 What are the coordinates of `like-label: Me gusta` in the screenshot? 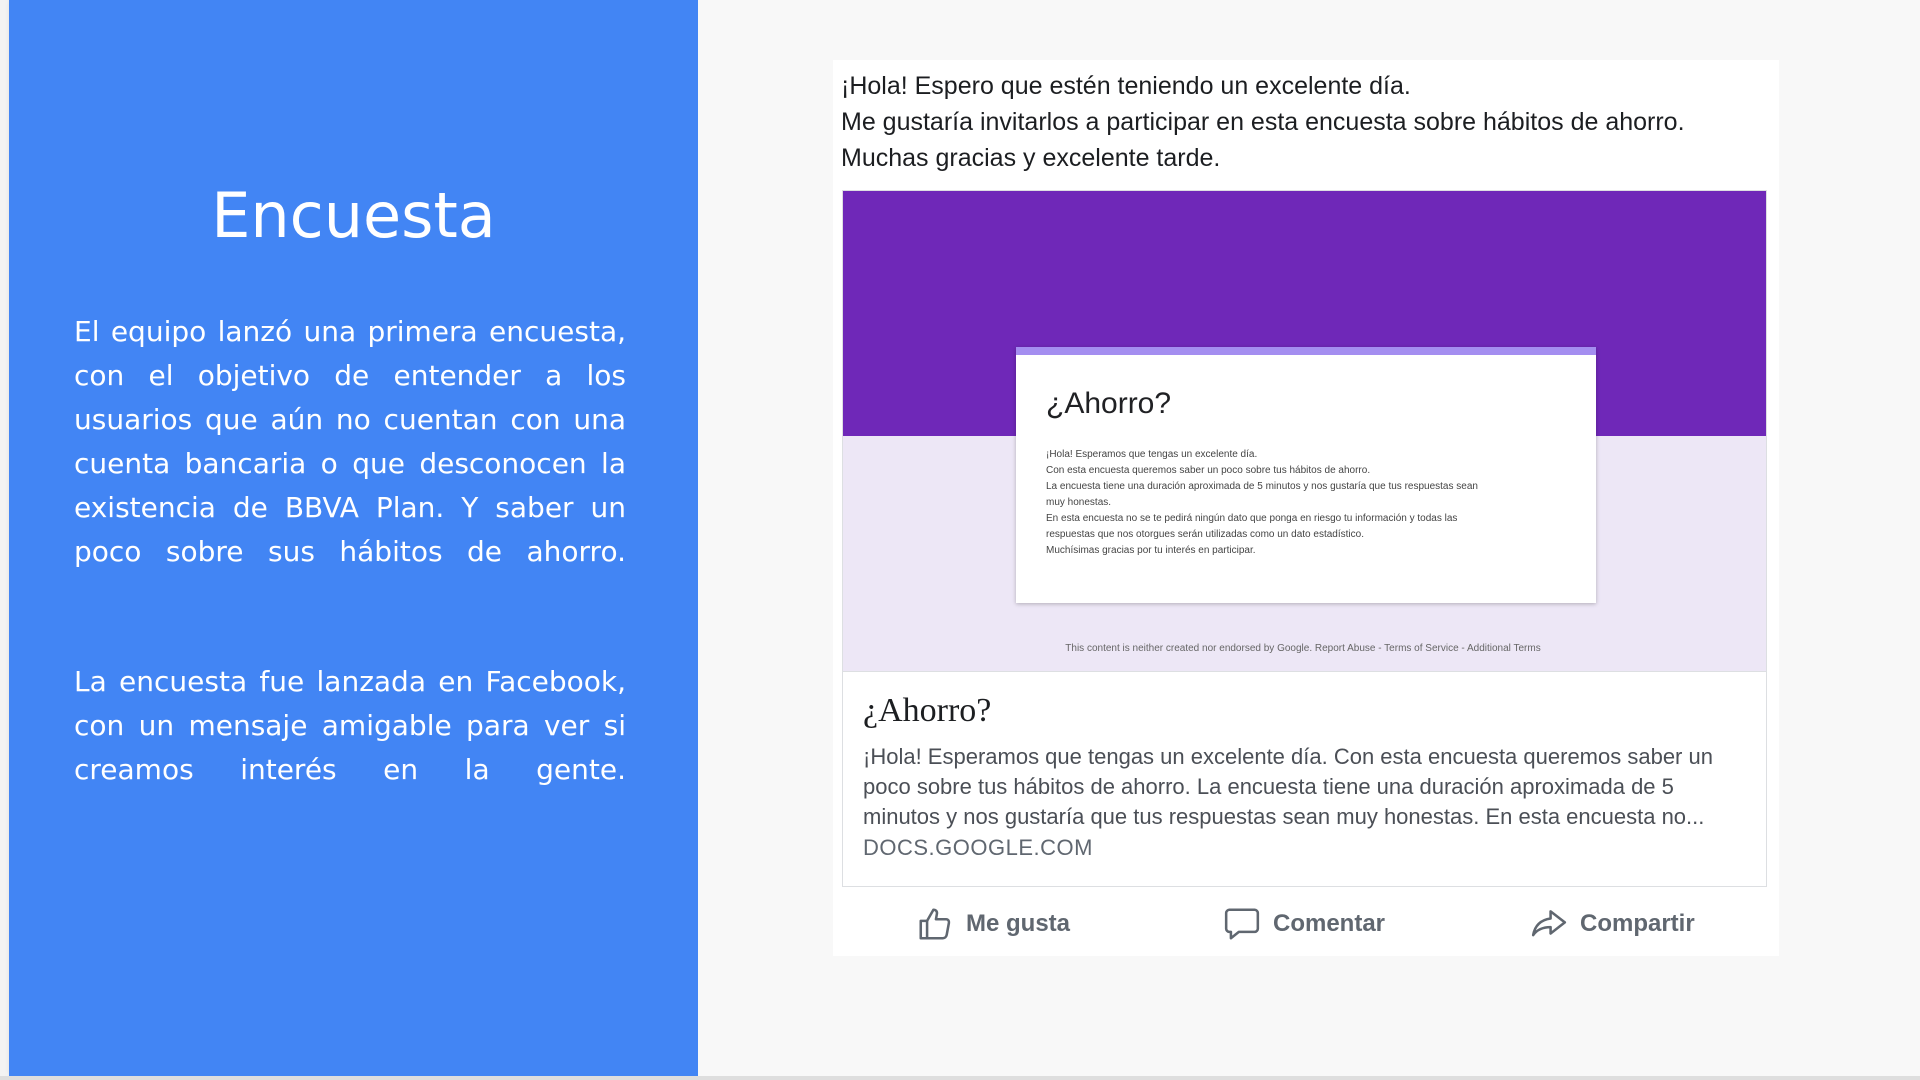 It's located at (1018, 923).